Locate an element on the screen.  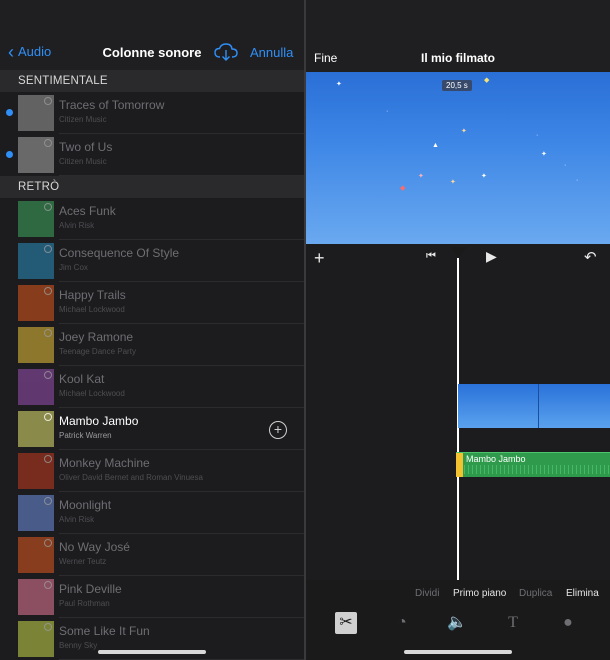
song-row: Joey Ramone Teenage Dance Party is located at coordinates (152, 345).